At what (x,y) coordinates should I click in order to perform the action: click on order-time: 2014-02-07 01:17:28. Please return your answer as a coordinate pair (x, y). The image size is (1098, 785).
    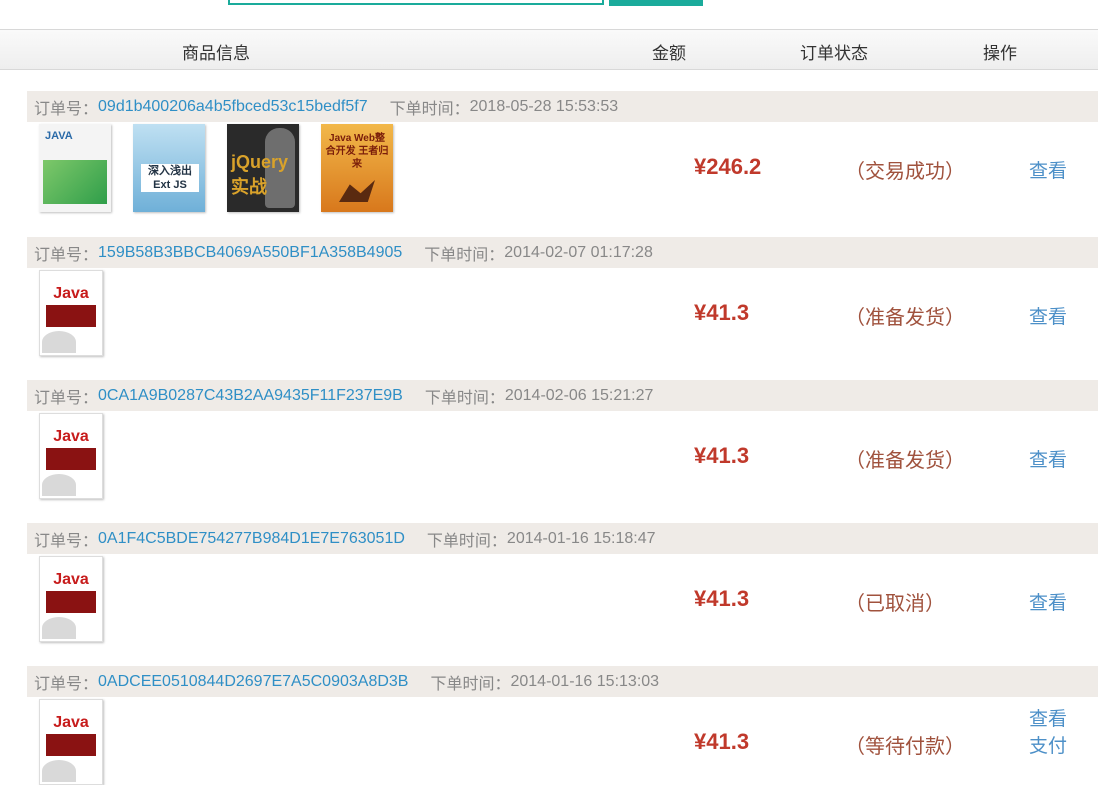
    Looking at the image, I should click on (578, 252).